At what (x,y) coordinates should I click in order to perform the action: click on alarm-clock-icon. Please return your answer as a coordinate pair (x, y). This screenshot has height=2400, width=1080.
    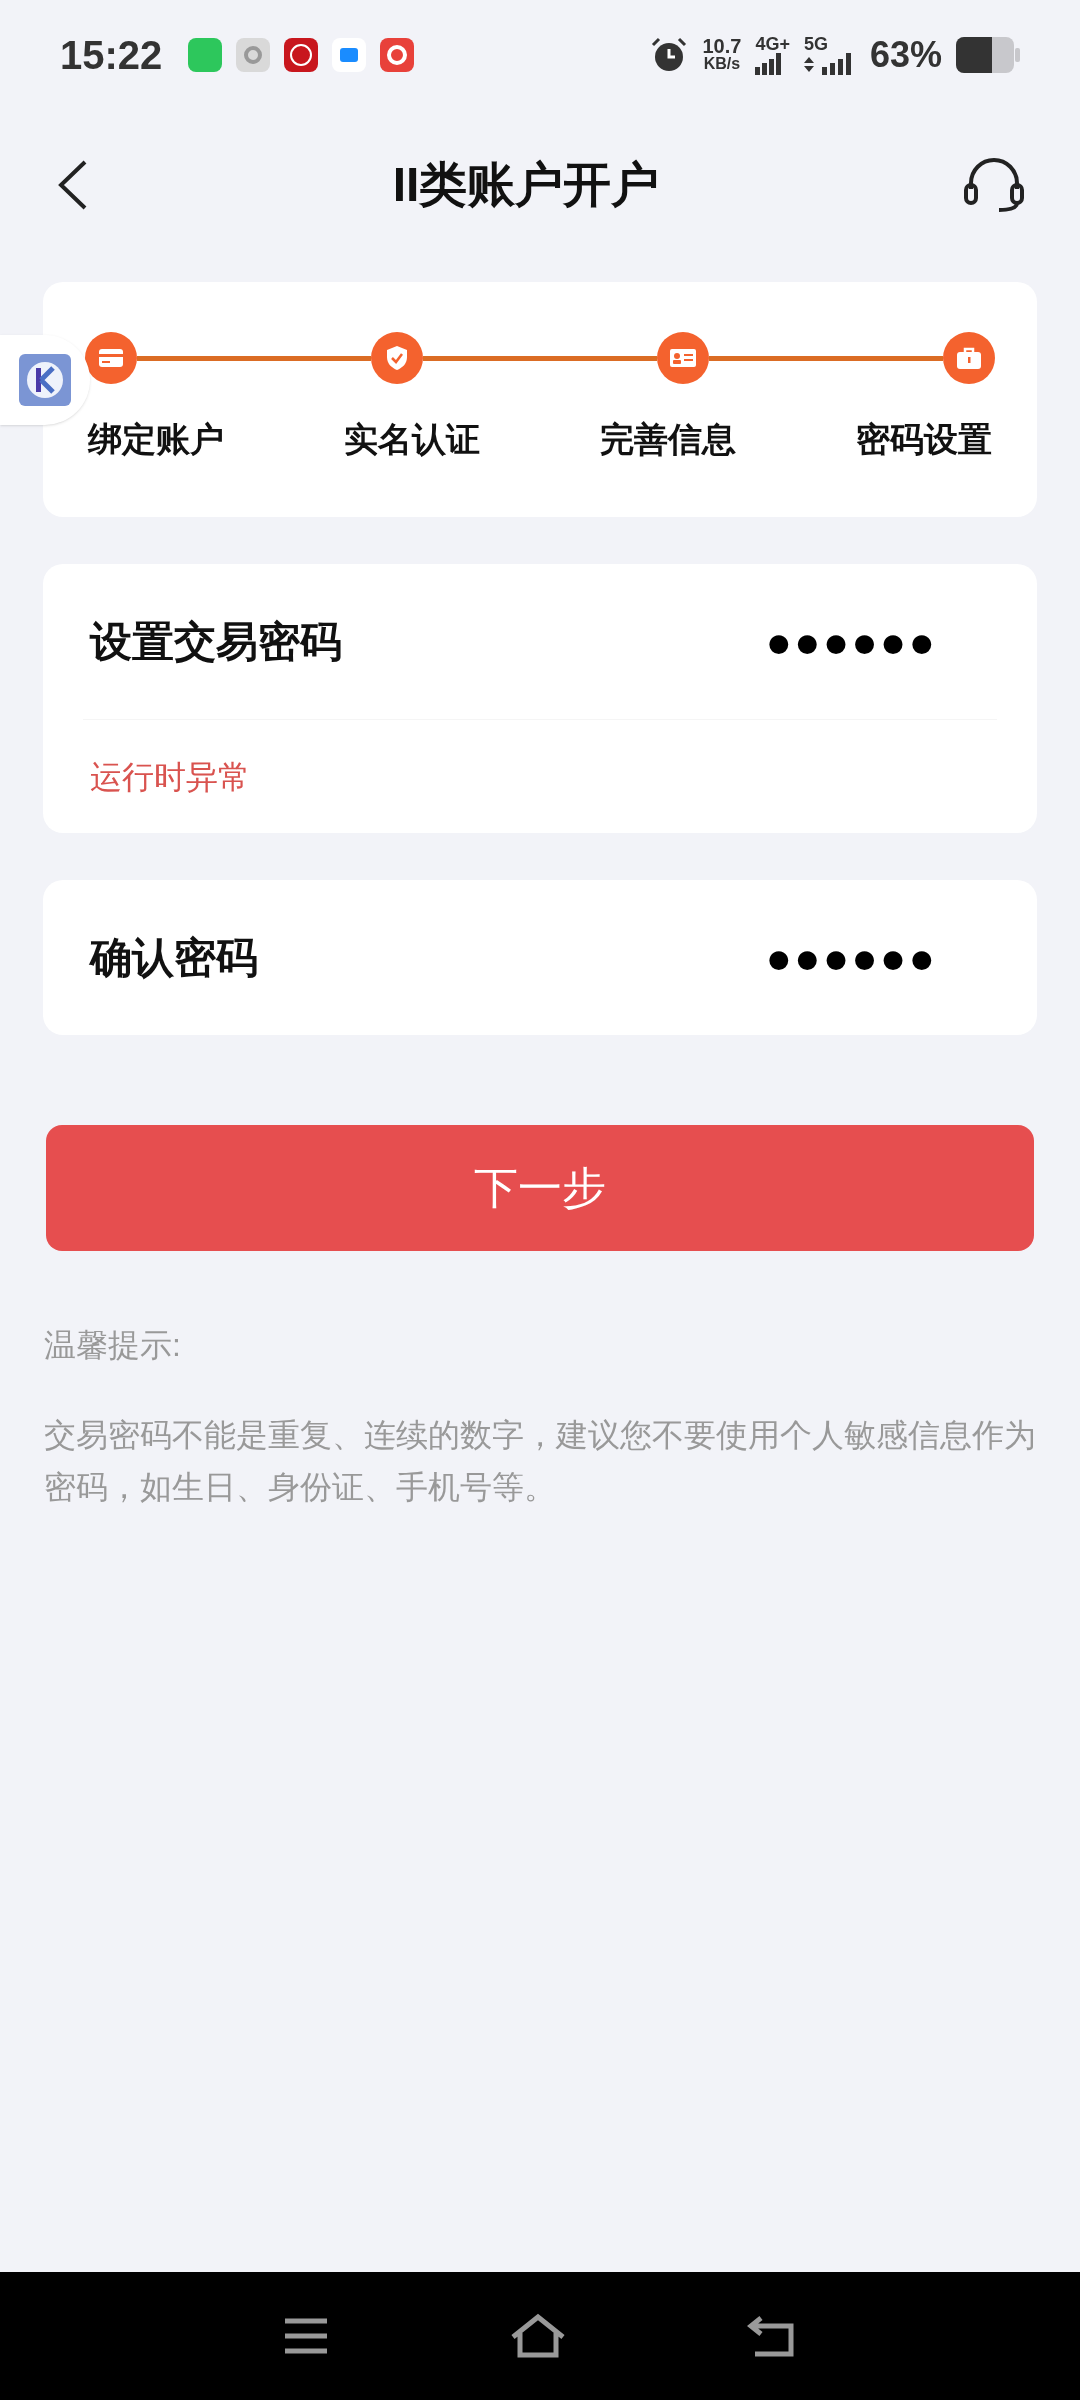
    Looking at the image, I should click on (669, 55).